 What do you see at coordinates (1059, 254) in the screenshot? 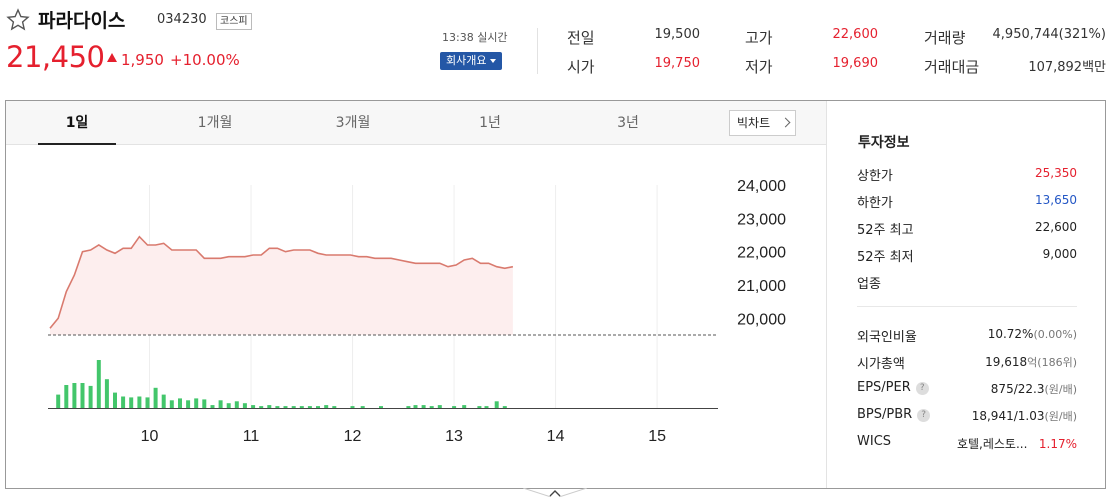
I see `52w-low-value: 9,000` at bounding box center [1059, 254].